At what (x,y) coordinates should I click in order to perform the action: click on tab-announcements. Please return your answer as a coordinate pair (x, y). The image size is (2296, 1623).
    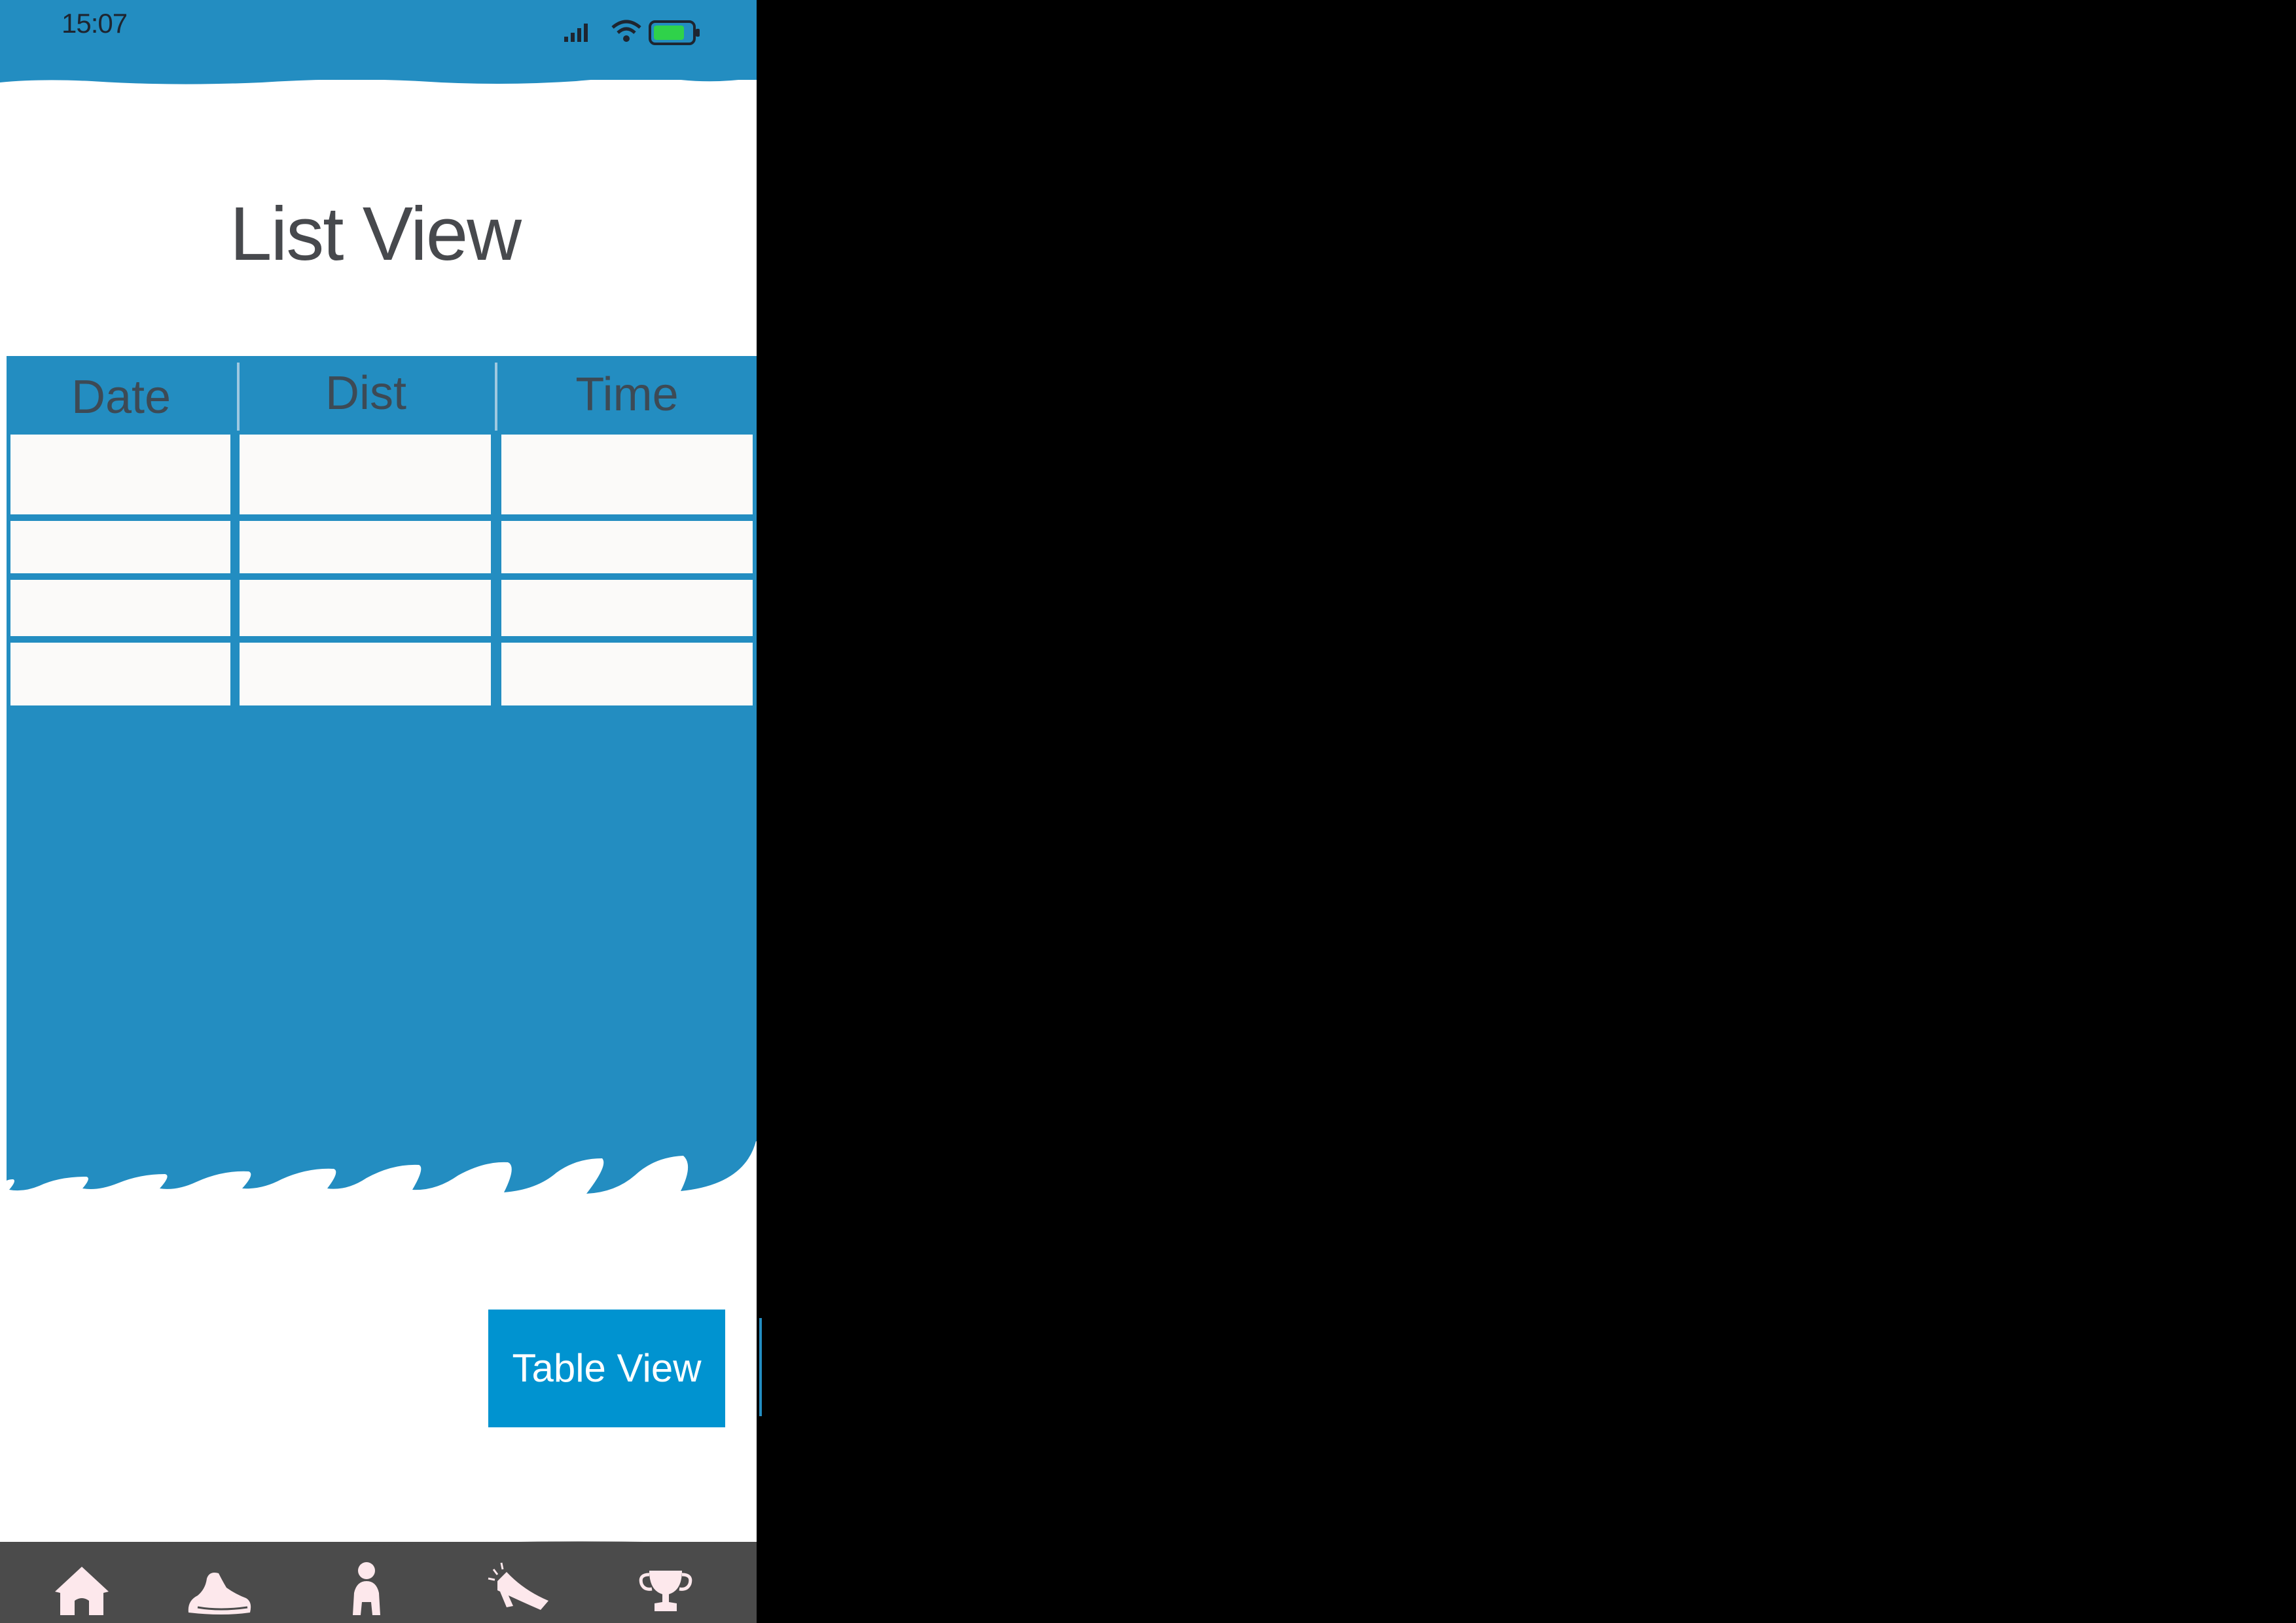
    Looking at the image, I should click on (514, 1587).